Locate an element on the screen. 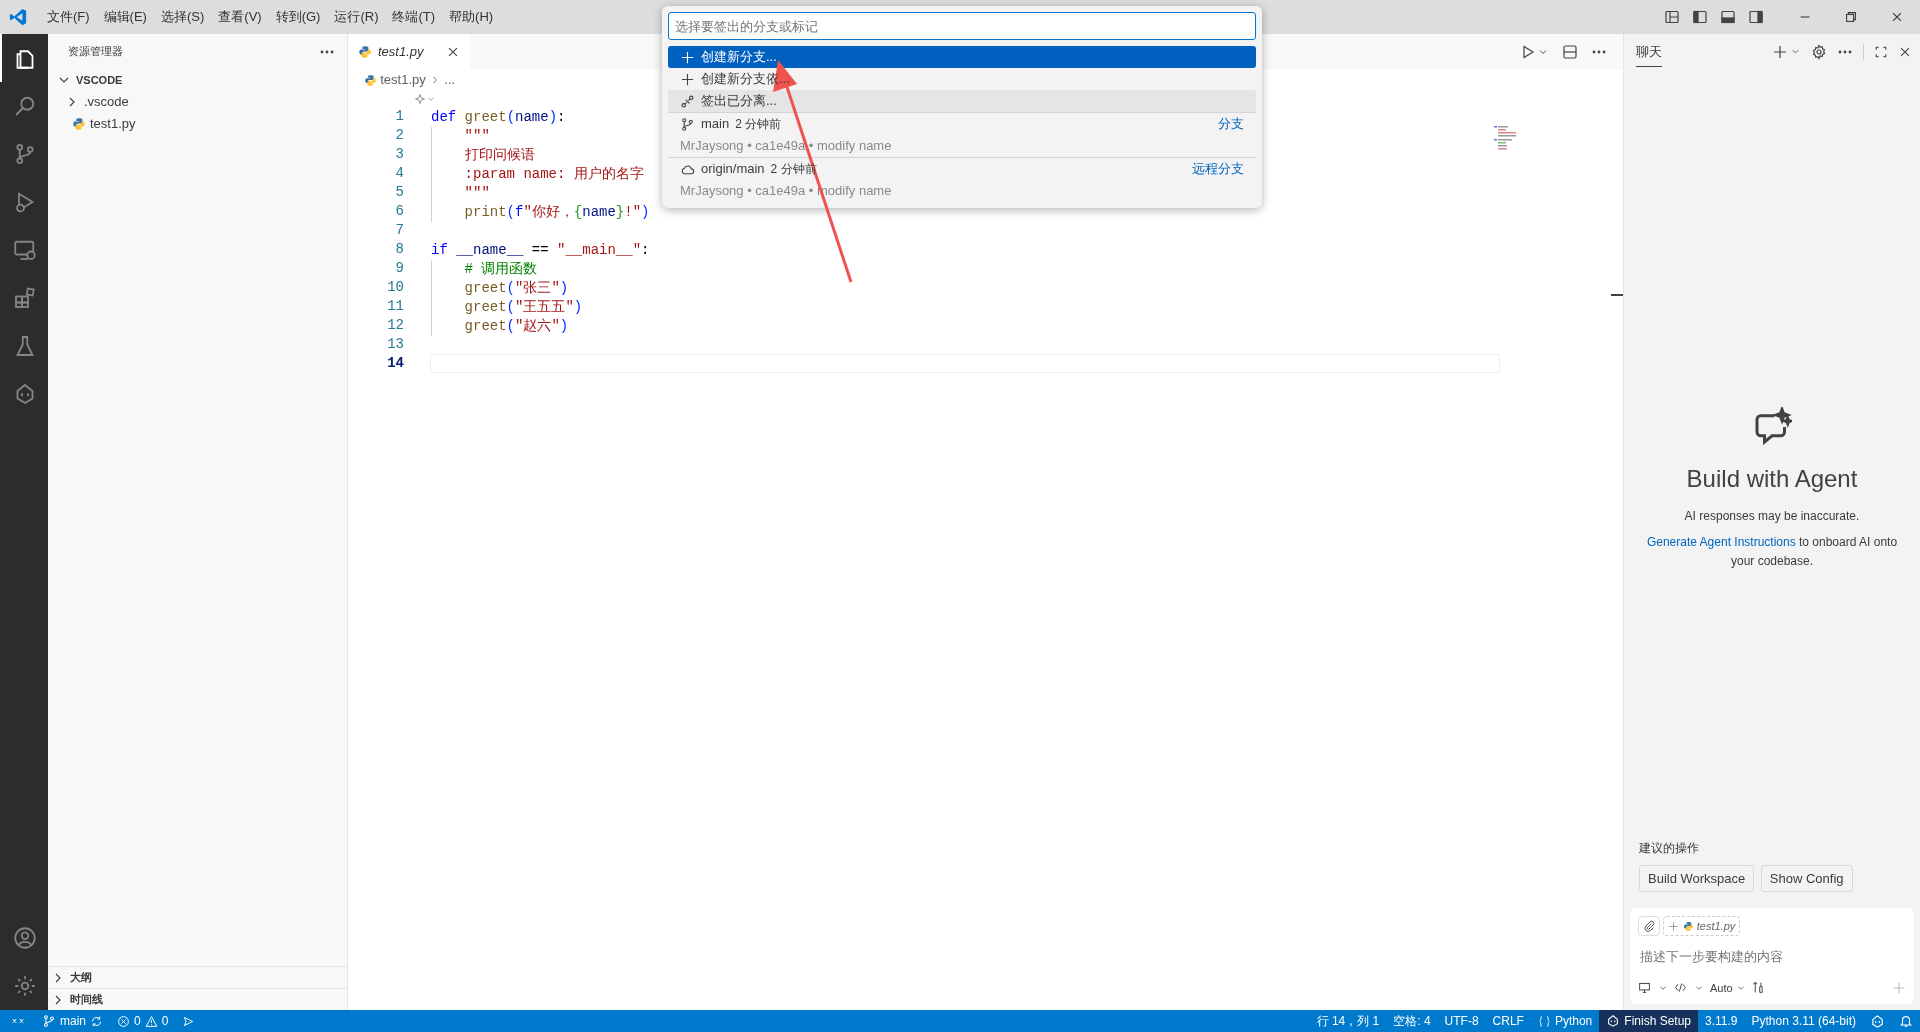 The width and height of the screenshot is (1920, 1032). line-number: 4 is located at coordinates (399, 173).